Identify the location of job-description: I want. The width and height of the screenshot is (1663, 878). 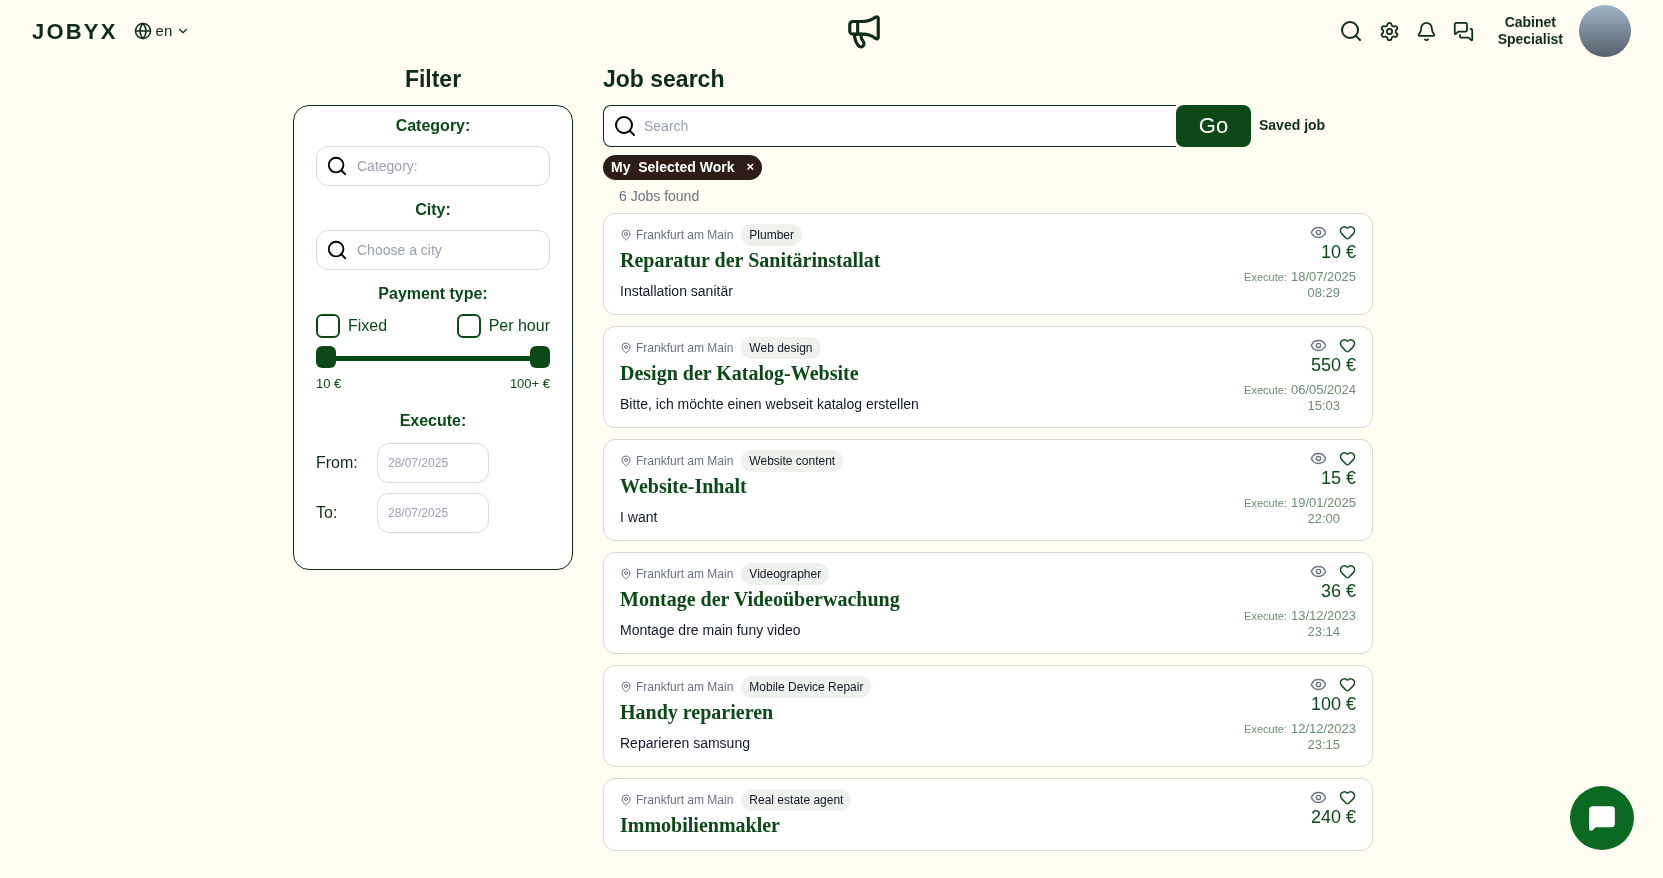
(639, 517).